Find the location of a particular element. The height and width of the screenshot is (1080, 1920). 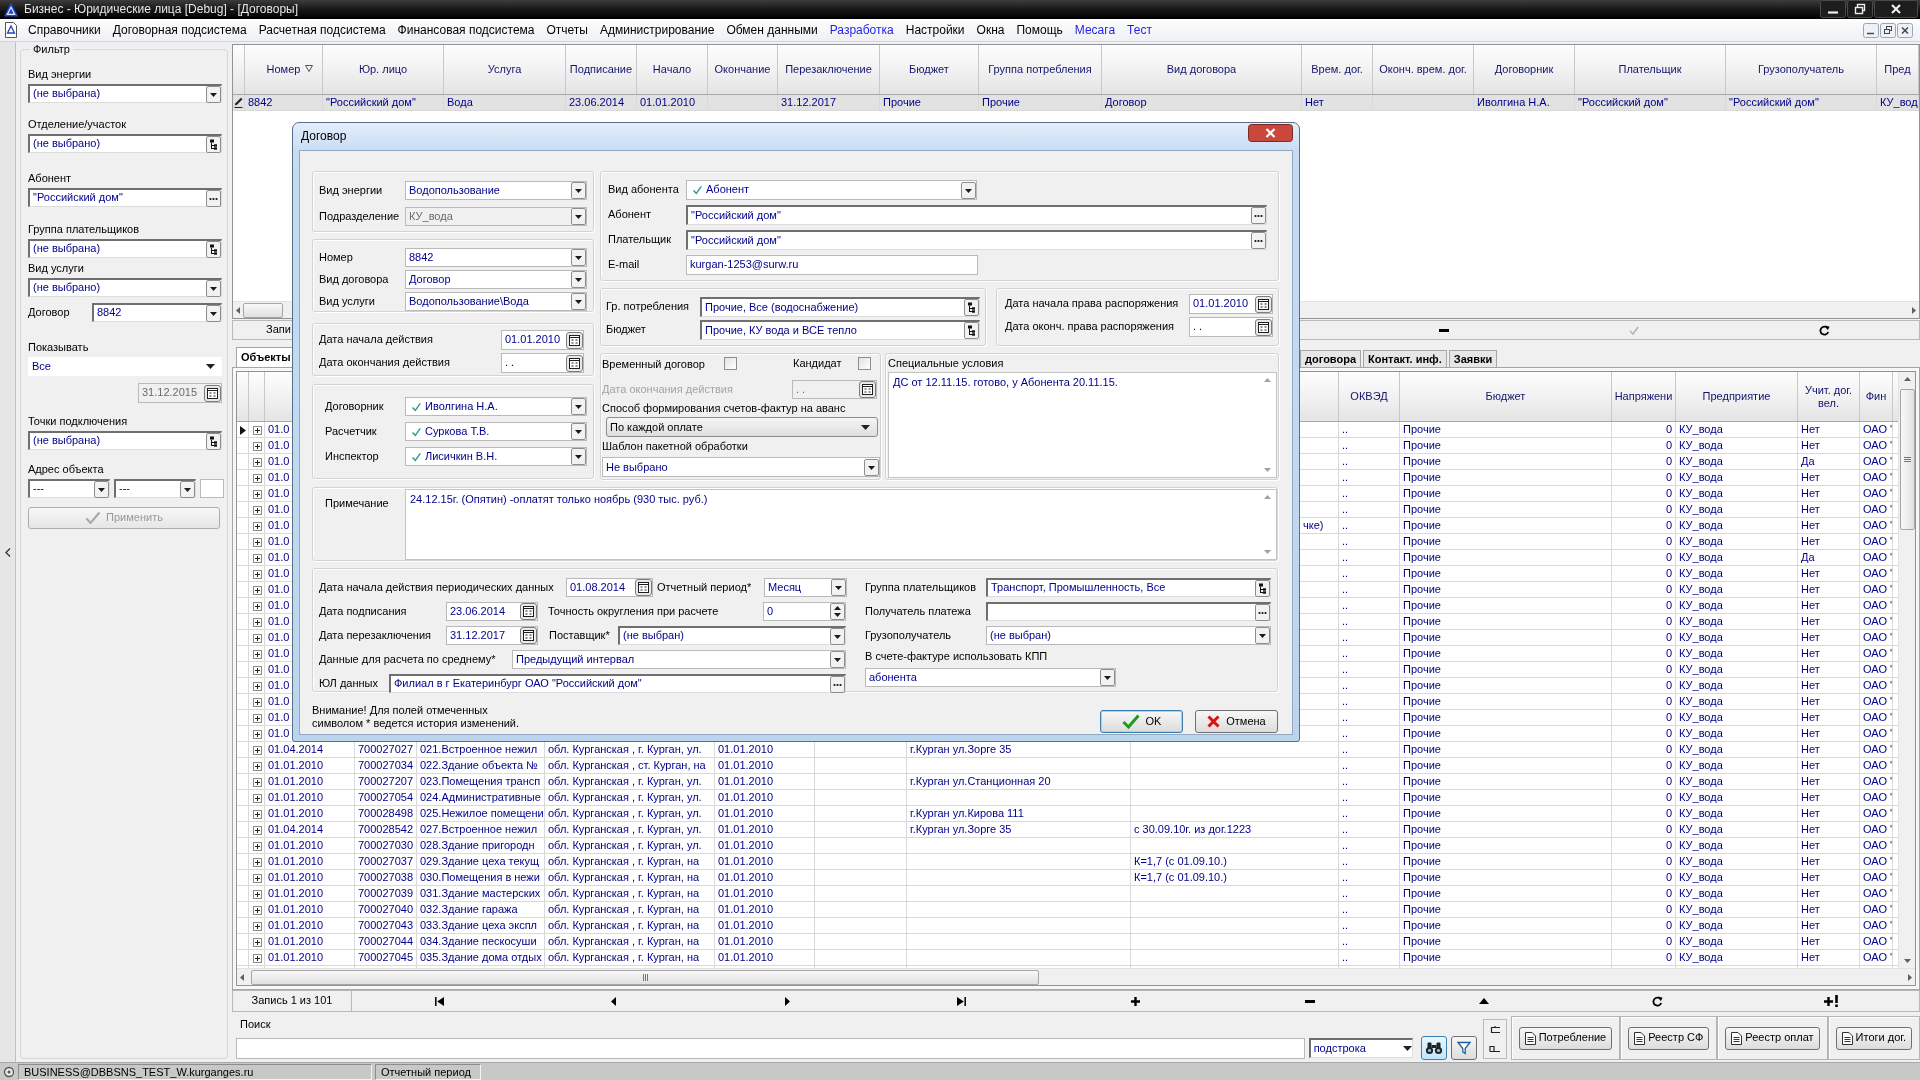

menu-item: Обмен данными is located at coordinates (772, 30).